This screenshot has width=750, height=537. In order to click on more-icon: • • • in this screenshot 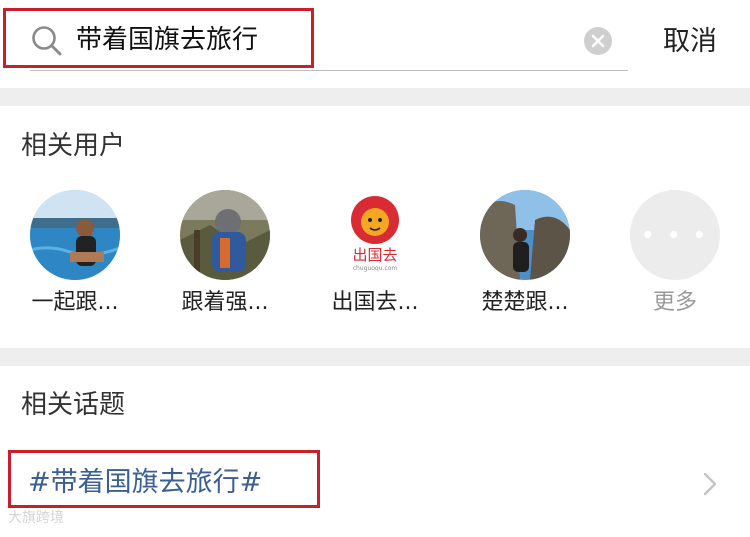, I will do `click(675, 235)`.